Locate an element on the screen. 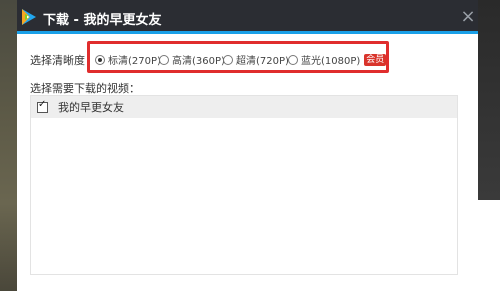  quality-option-label: 高清(360P) is located at coordinates (198, 61).